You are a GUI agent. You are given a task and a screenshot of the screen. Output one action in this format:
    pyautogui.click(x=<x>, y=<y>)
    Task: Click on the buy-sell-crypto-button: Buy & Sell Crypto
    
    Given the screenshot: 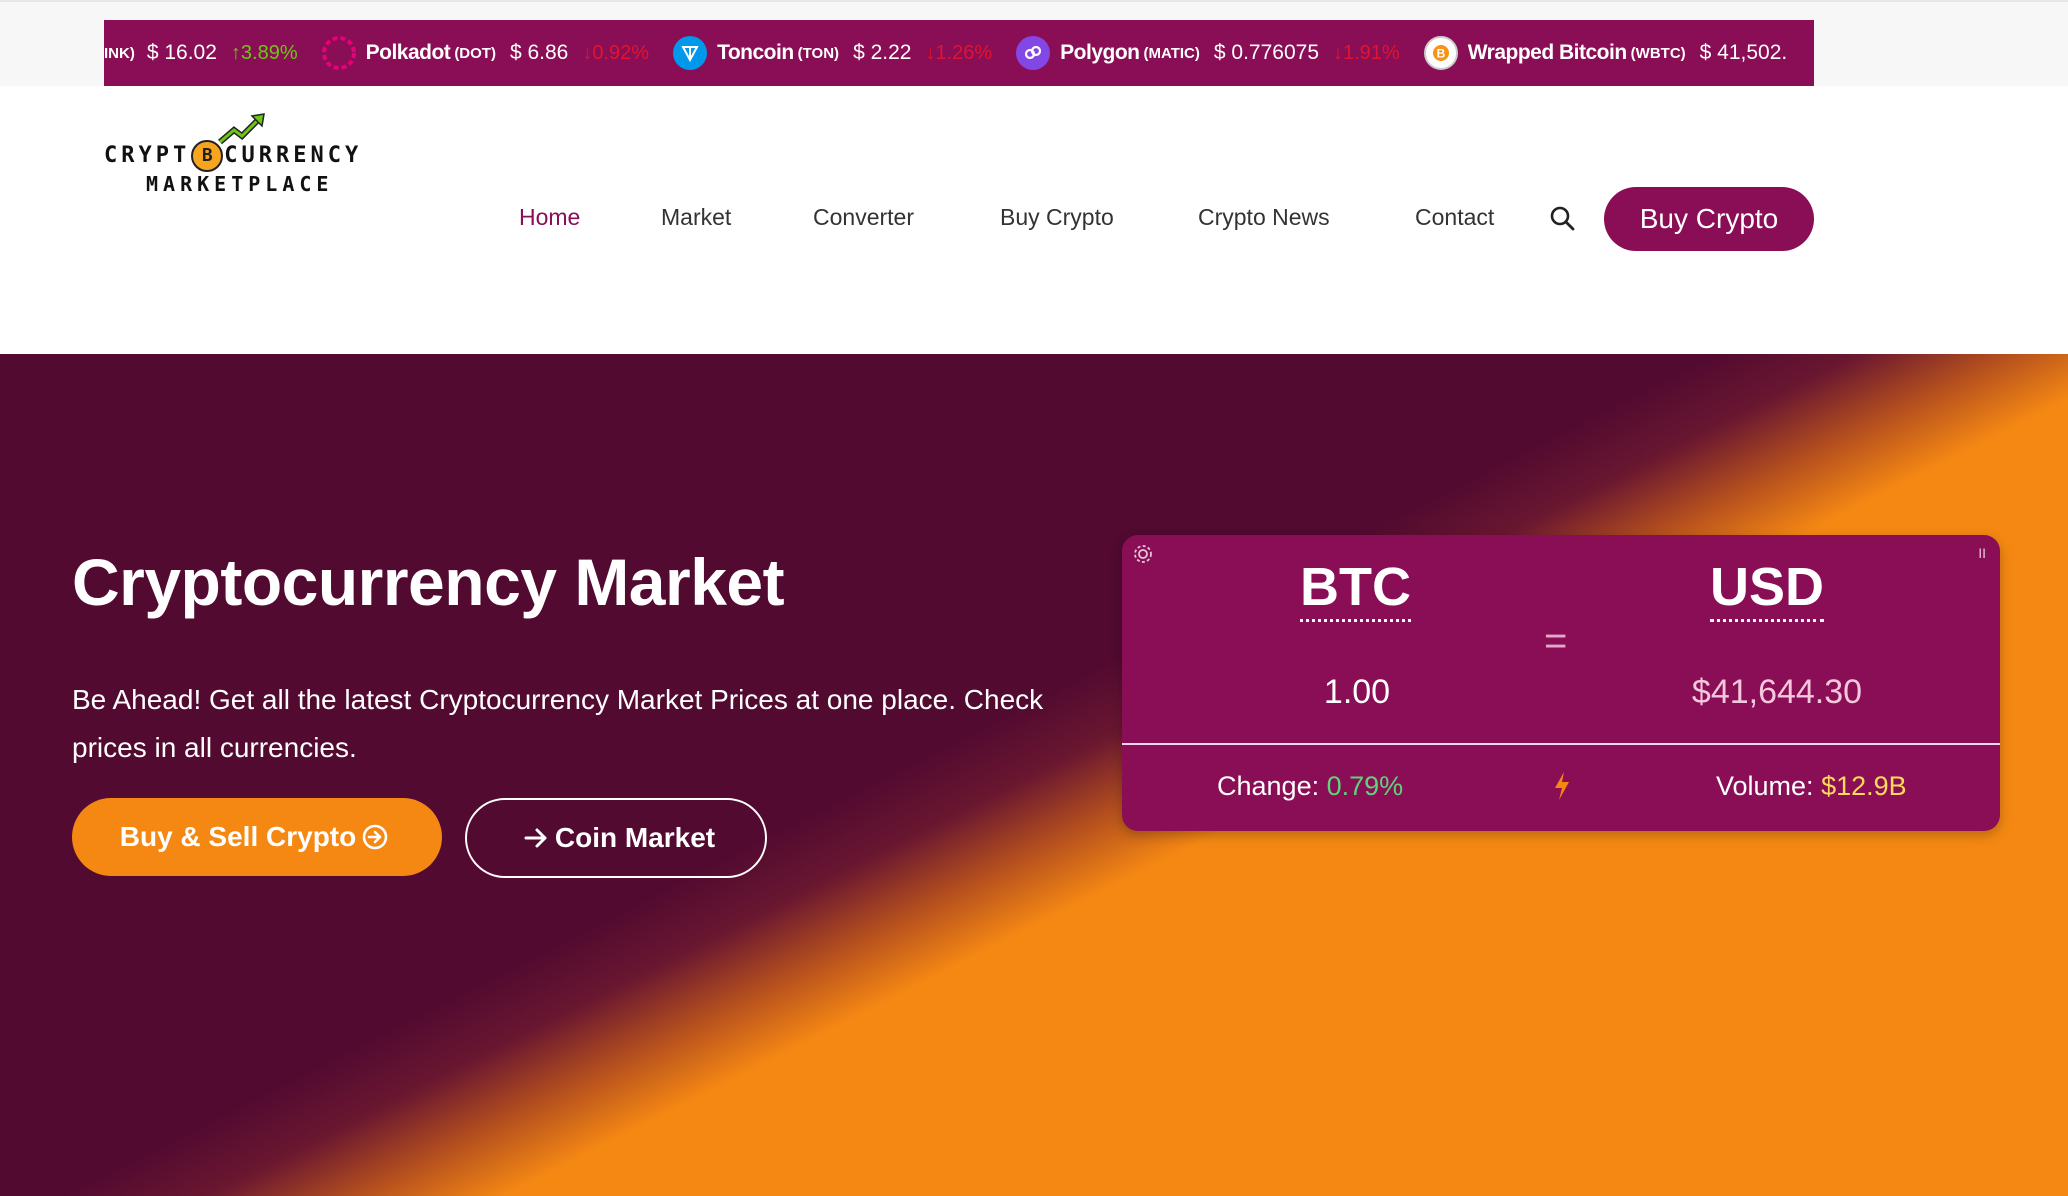 What is the action you would take?
    pyautogui.click(x=257, y=837)
    